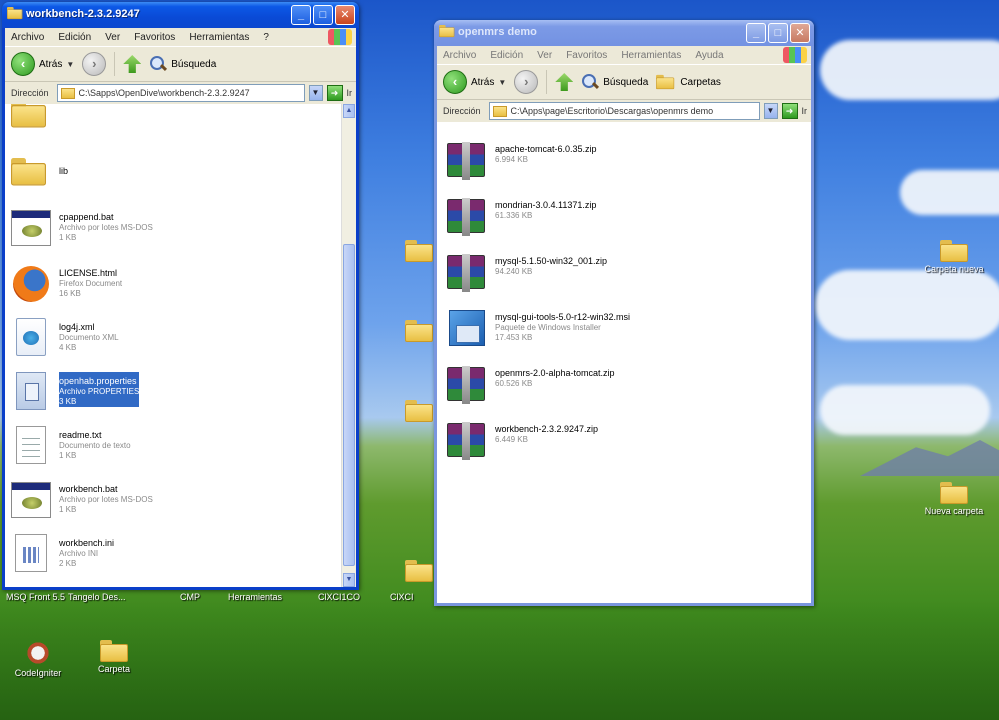 The width and height of the screenshot is (999, 720). Describe the element at coordinates (531, 384) in the screenshot. I see `file-item: openmrs-2.0-alpha-tomcat.zip 60.526 KB` at that location.